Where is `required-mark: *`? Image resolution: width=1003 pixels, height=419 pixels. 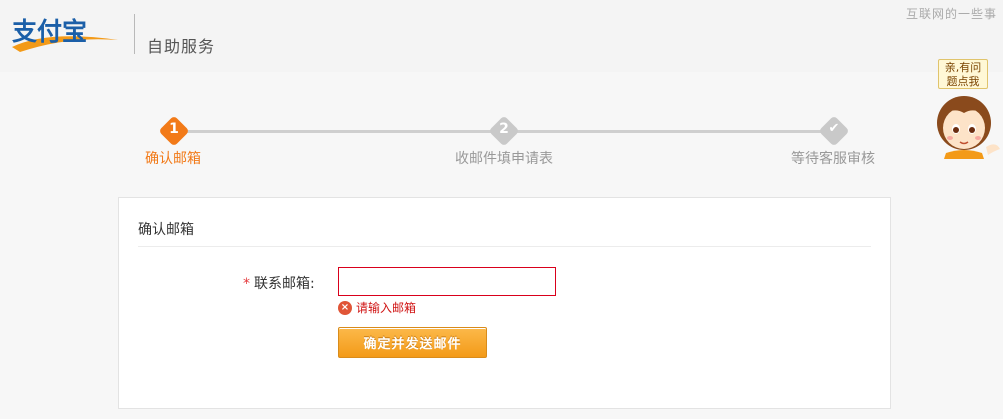 required-mark: * is located at coordinates (246, 284).